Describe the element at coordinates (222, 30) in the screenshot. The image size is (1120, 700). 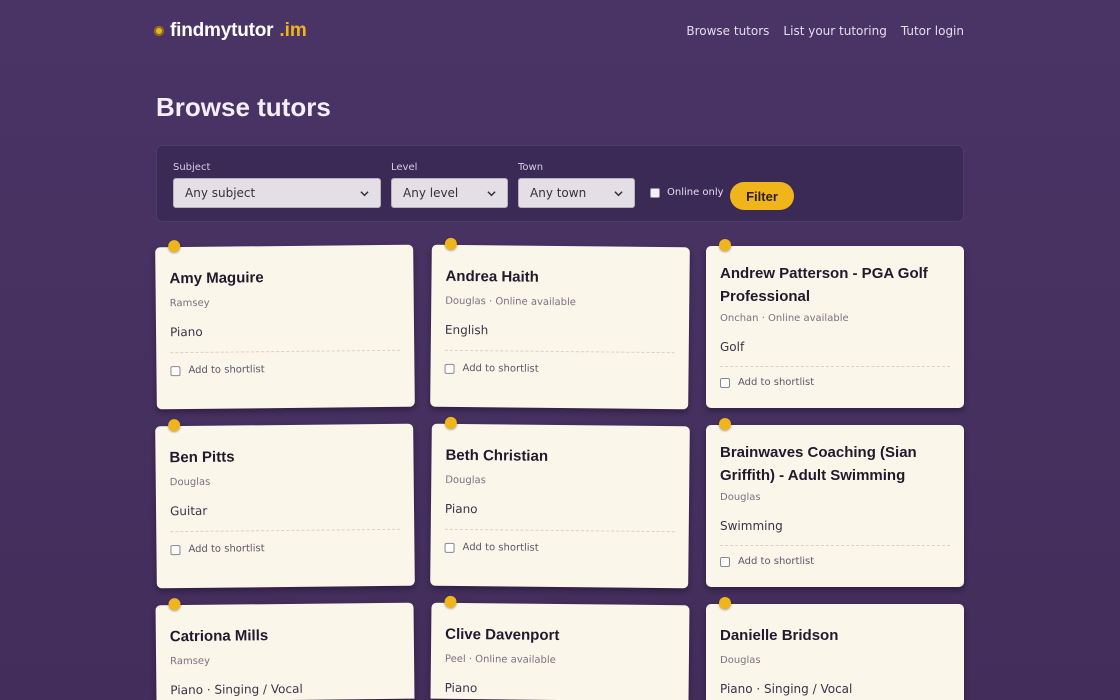
I see `logo-text: findmytutor` at that location.